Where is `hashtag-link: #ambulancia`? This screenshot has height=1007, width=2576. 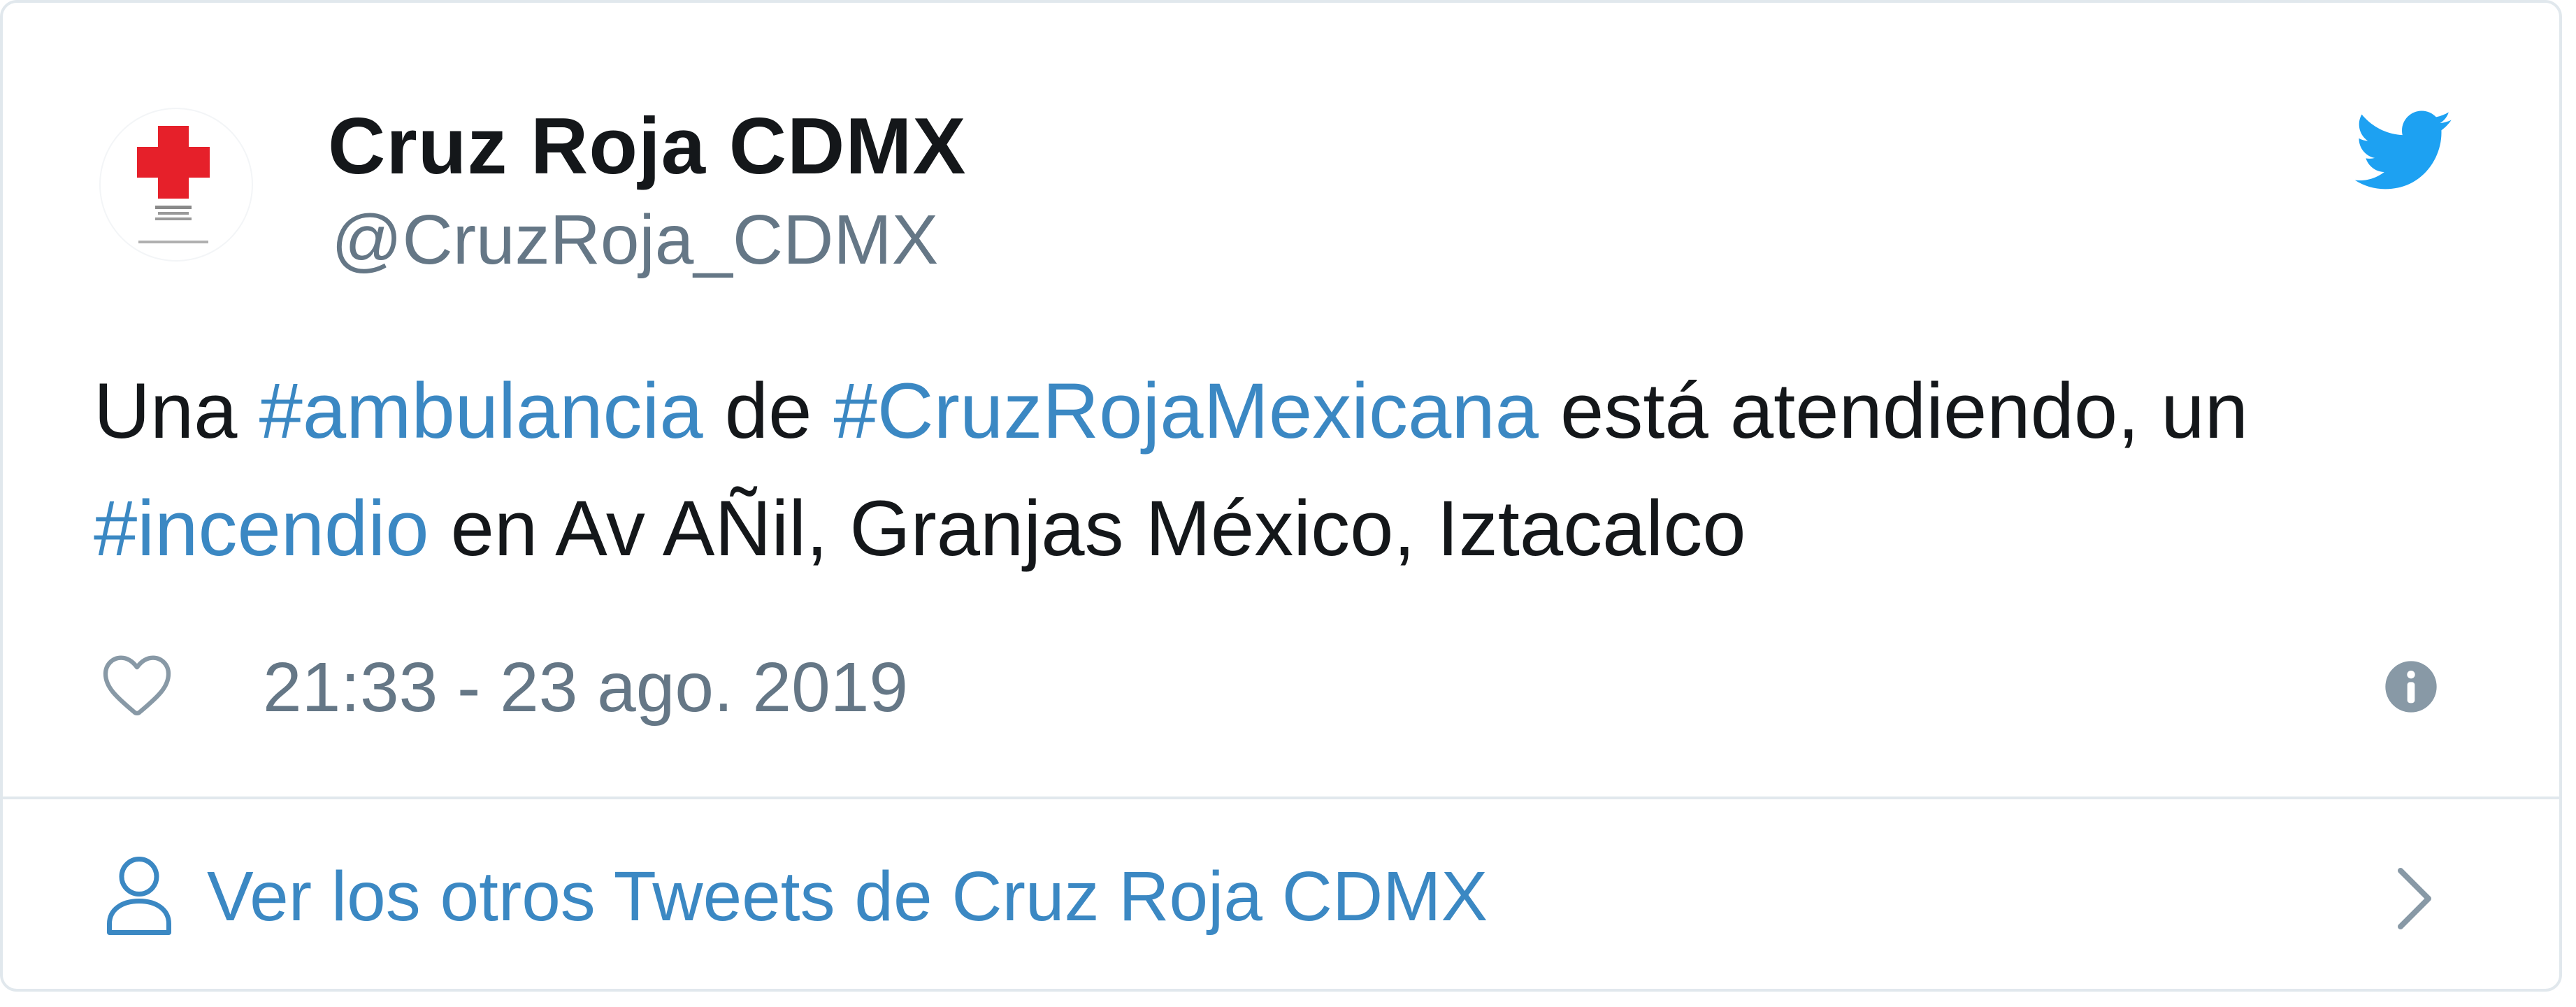
hashtag-link: #ambulancia is located at coordinates (481, 411).